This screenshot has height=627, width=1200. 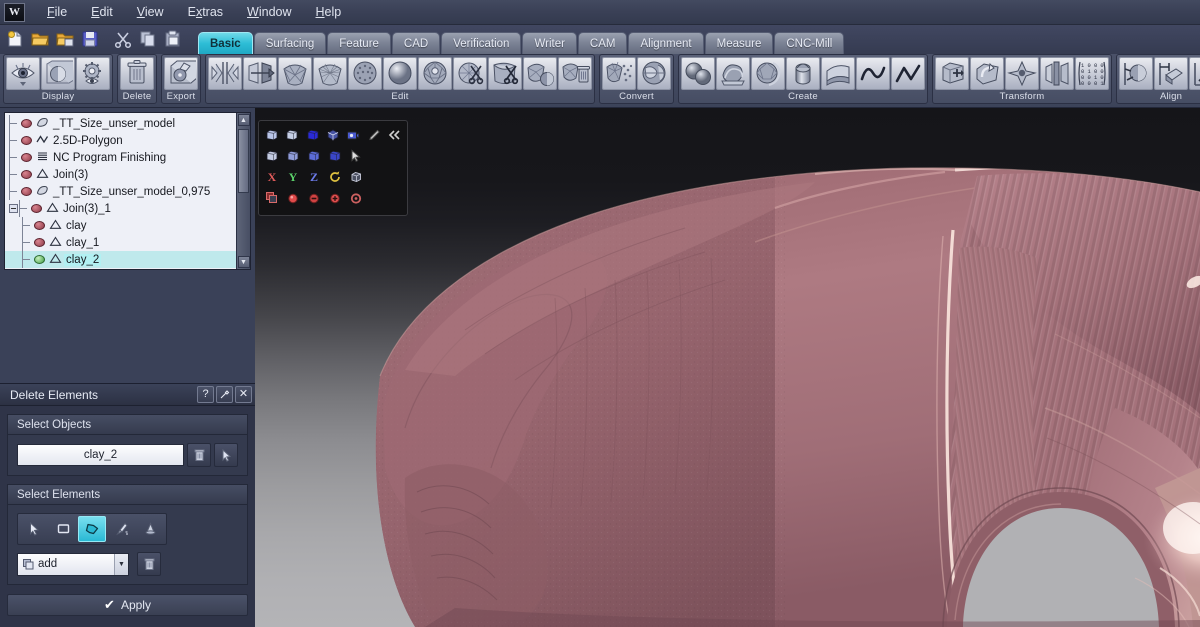 I want to click on iso-view-icon, so click(x=356, y=177).